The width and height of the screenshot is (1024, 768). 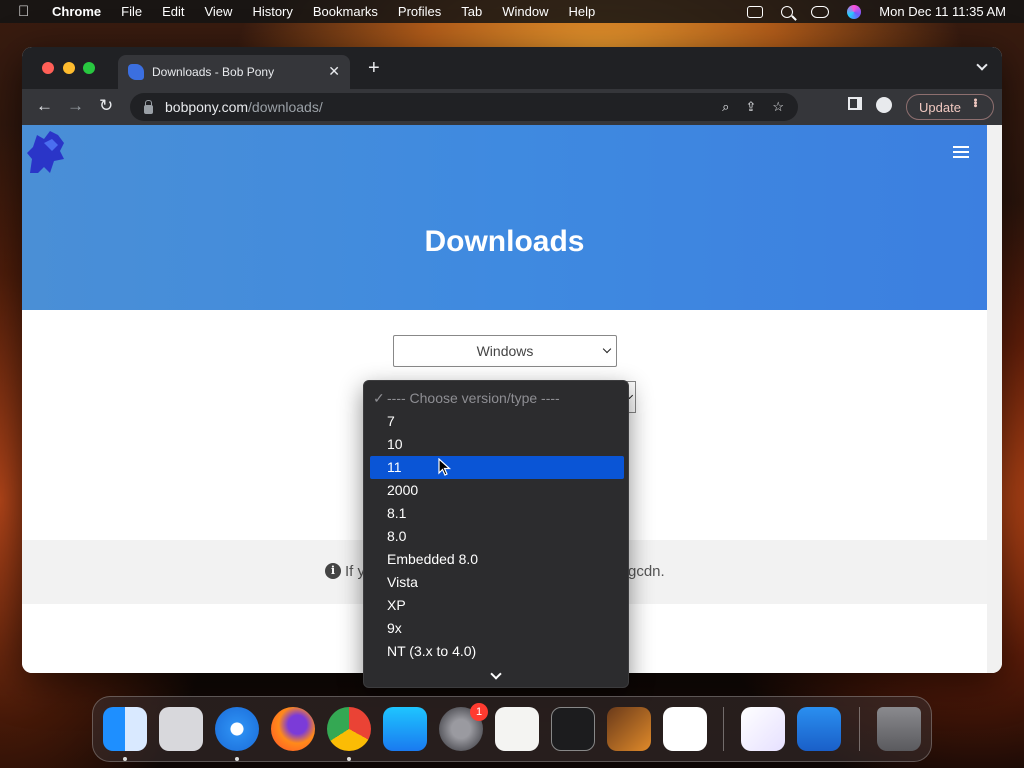 What do you see at coordinates (173, 11) in the screenshot?
I see `menu-edit: Edit` at bounding box center [173, 11].